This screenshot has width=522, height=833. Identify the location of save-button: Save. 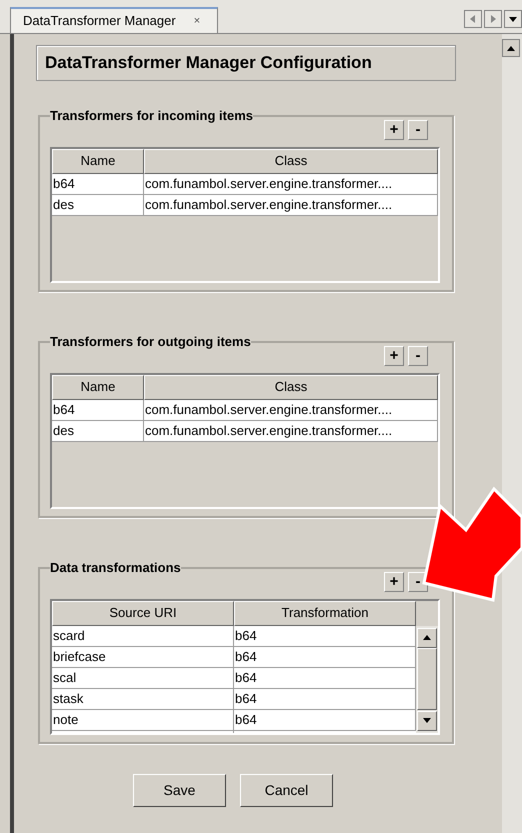
(179, 790).